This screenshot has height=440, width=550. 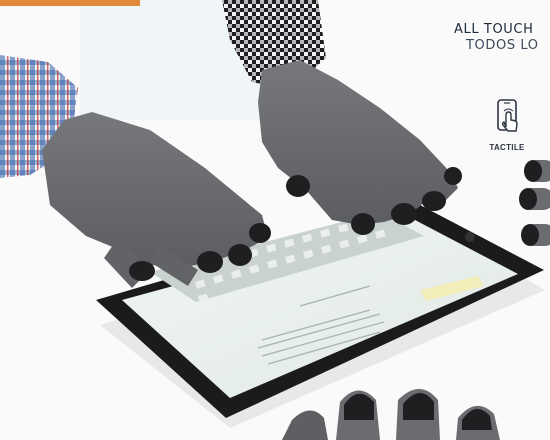 I want to click on headline-line-2: TODOS LO, so click(x=502, y=45).